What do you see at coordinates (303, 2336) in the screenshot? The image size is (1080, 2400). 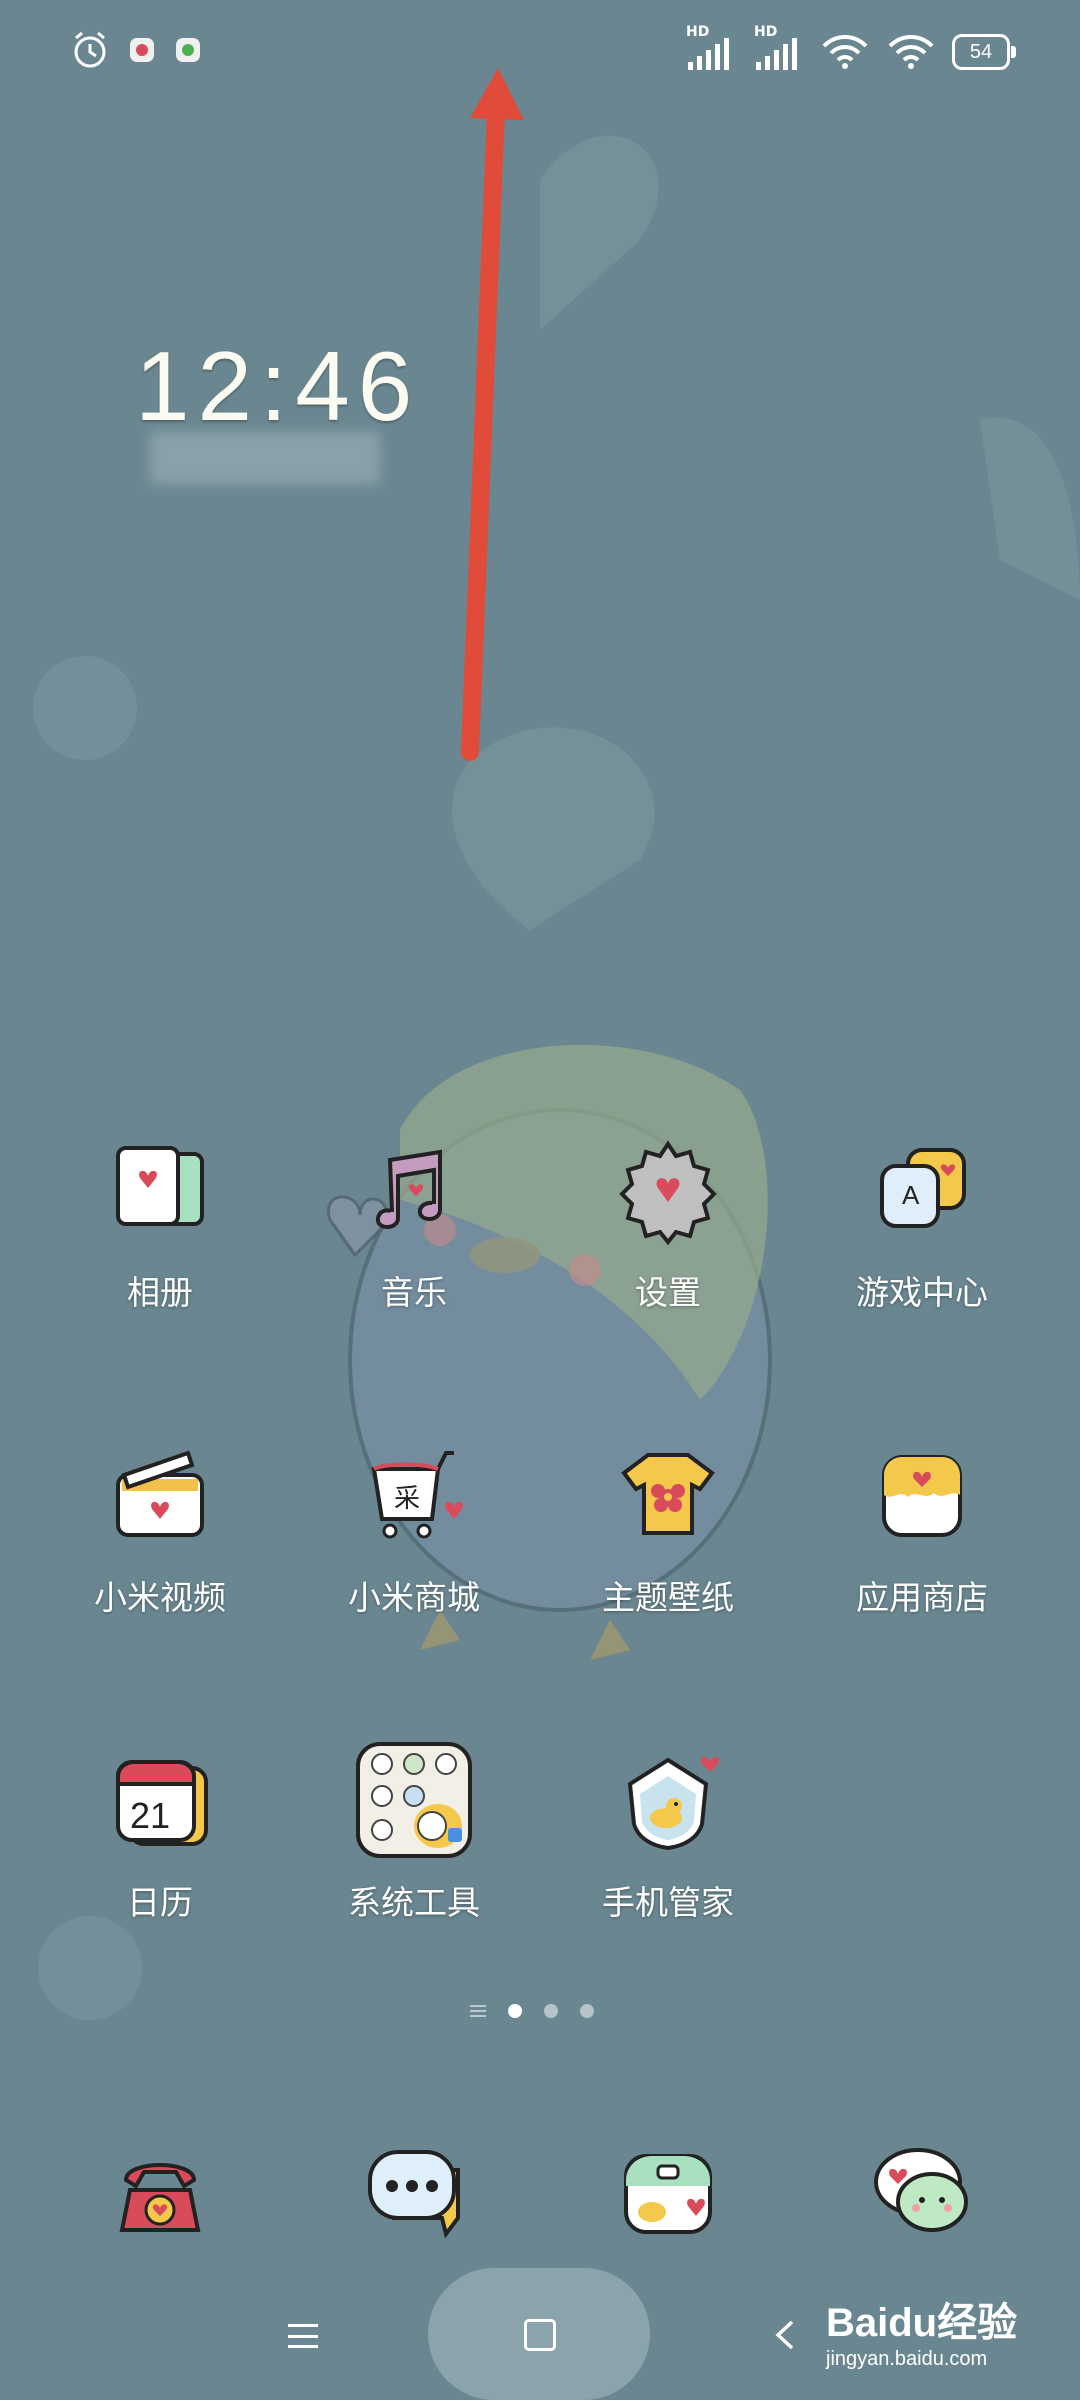 I see `recent-apps-button` at bounding box center [303, 2336].